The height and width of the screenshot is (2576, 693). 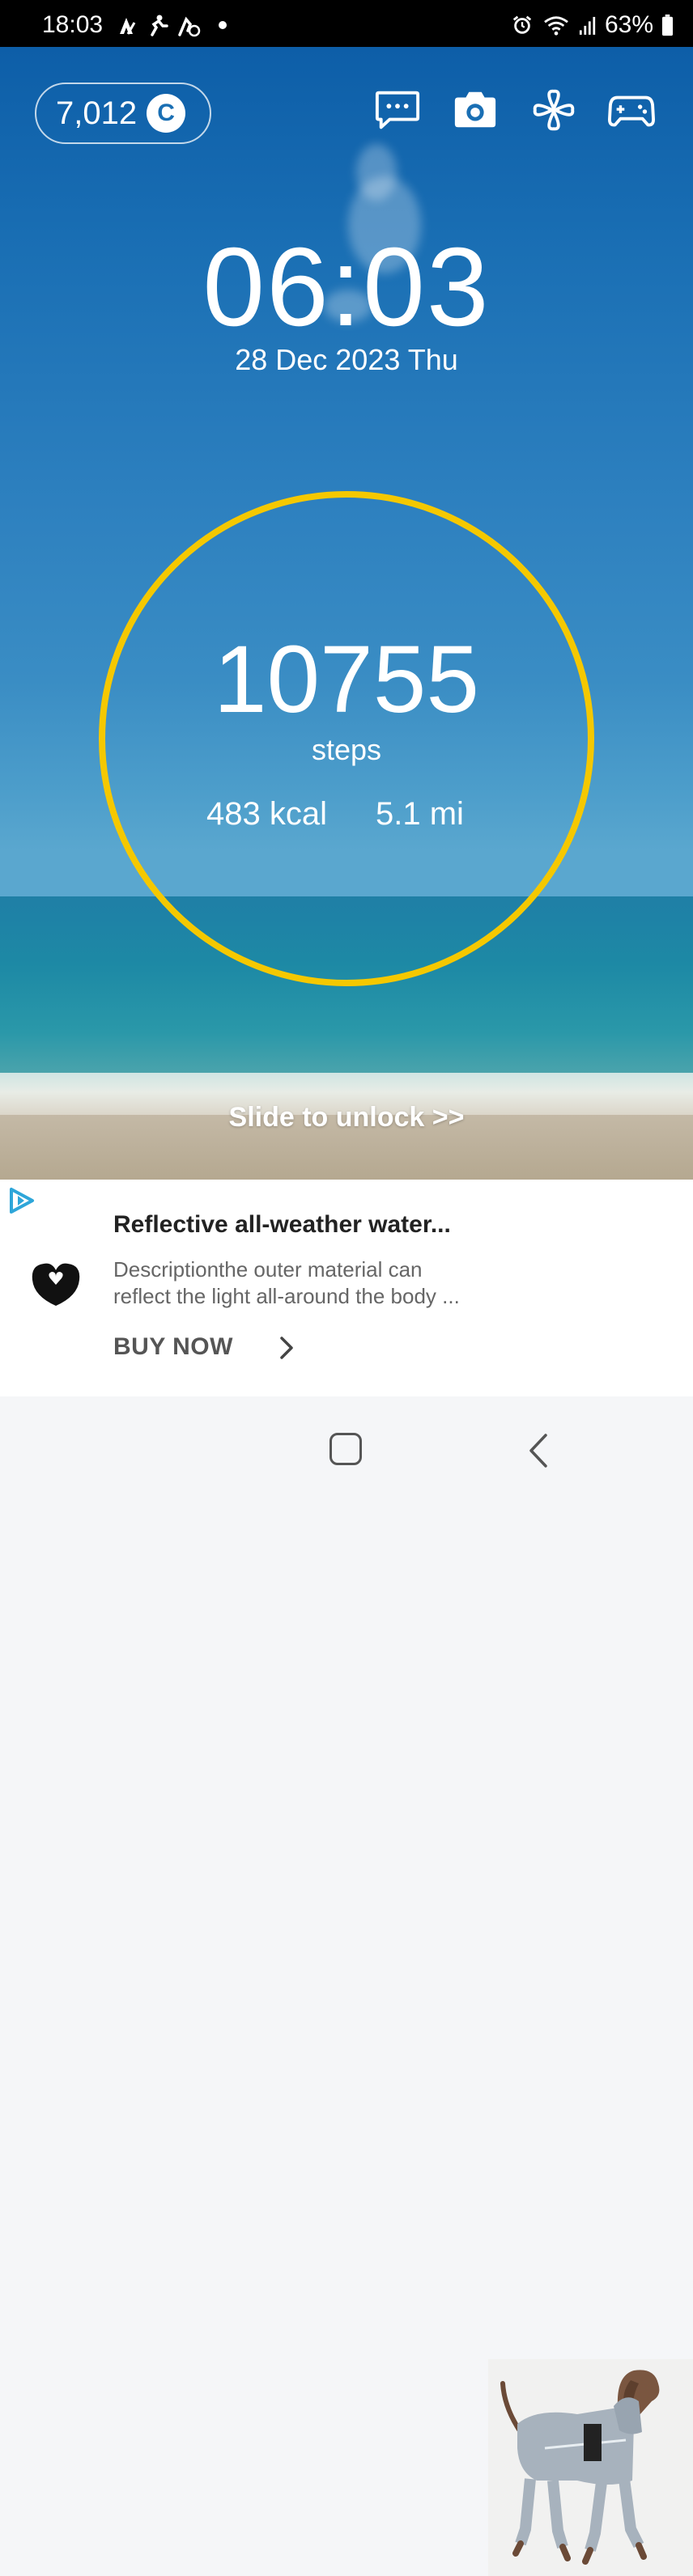 I want to click on camera-button, so click(x=476, y=110).